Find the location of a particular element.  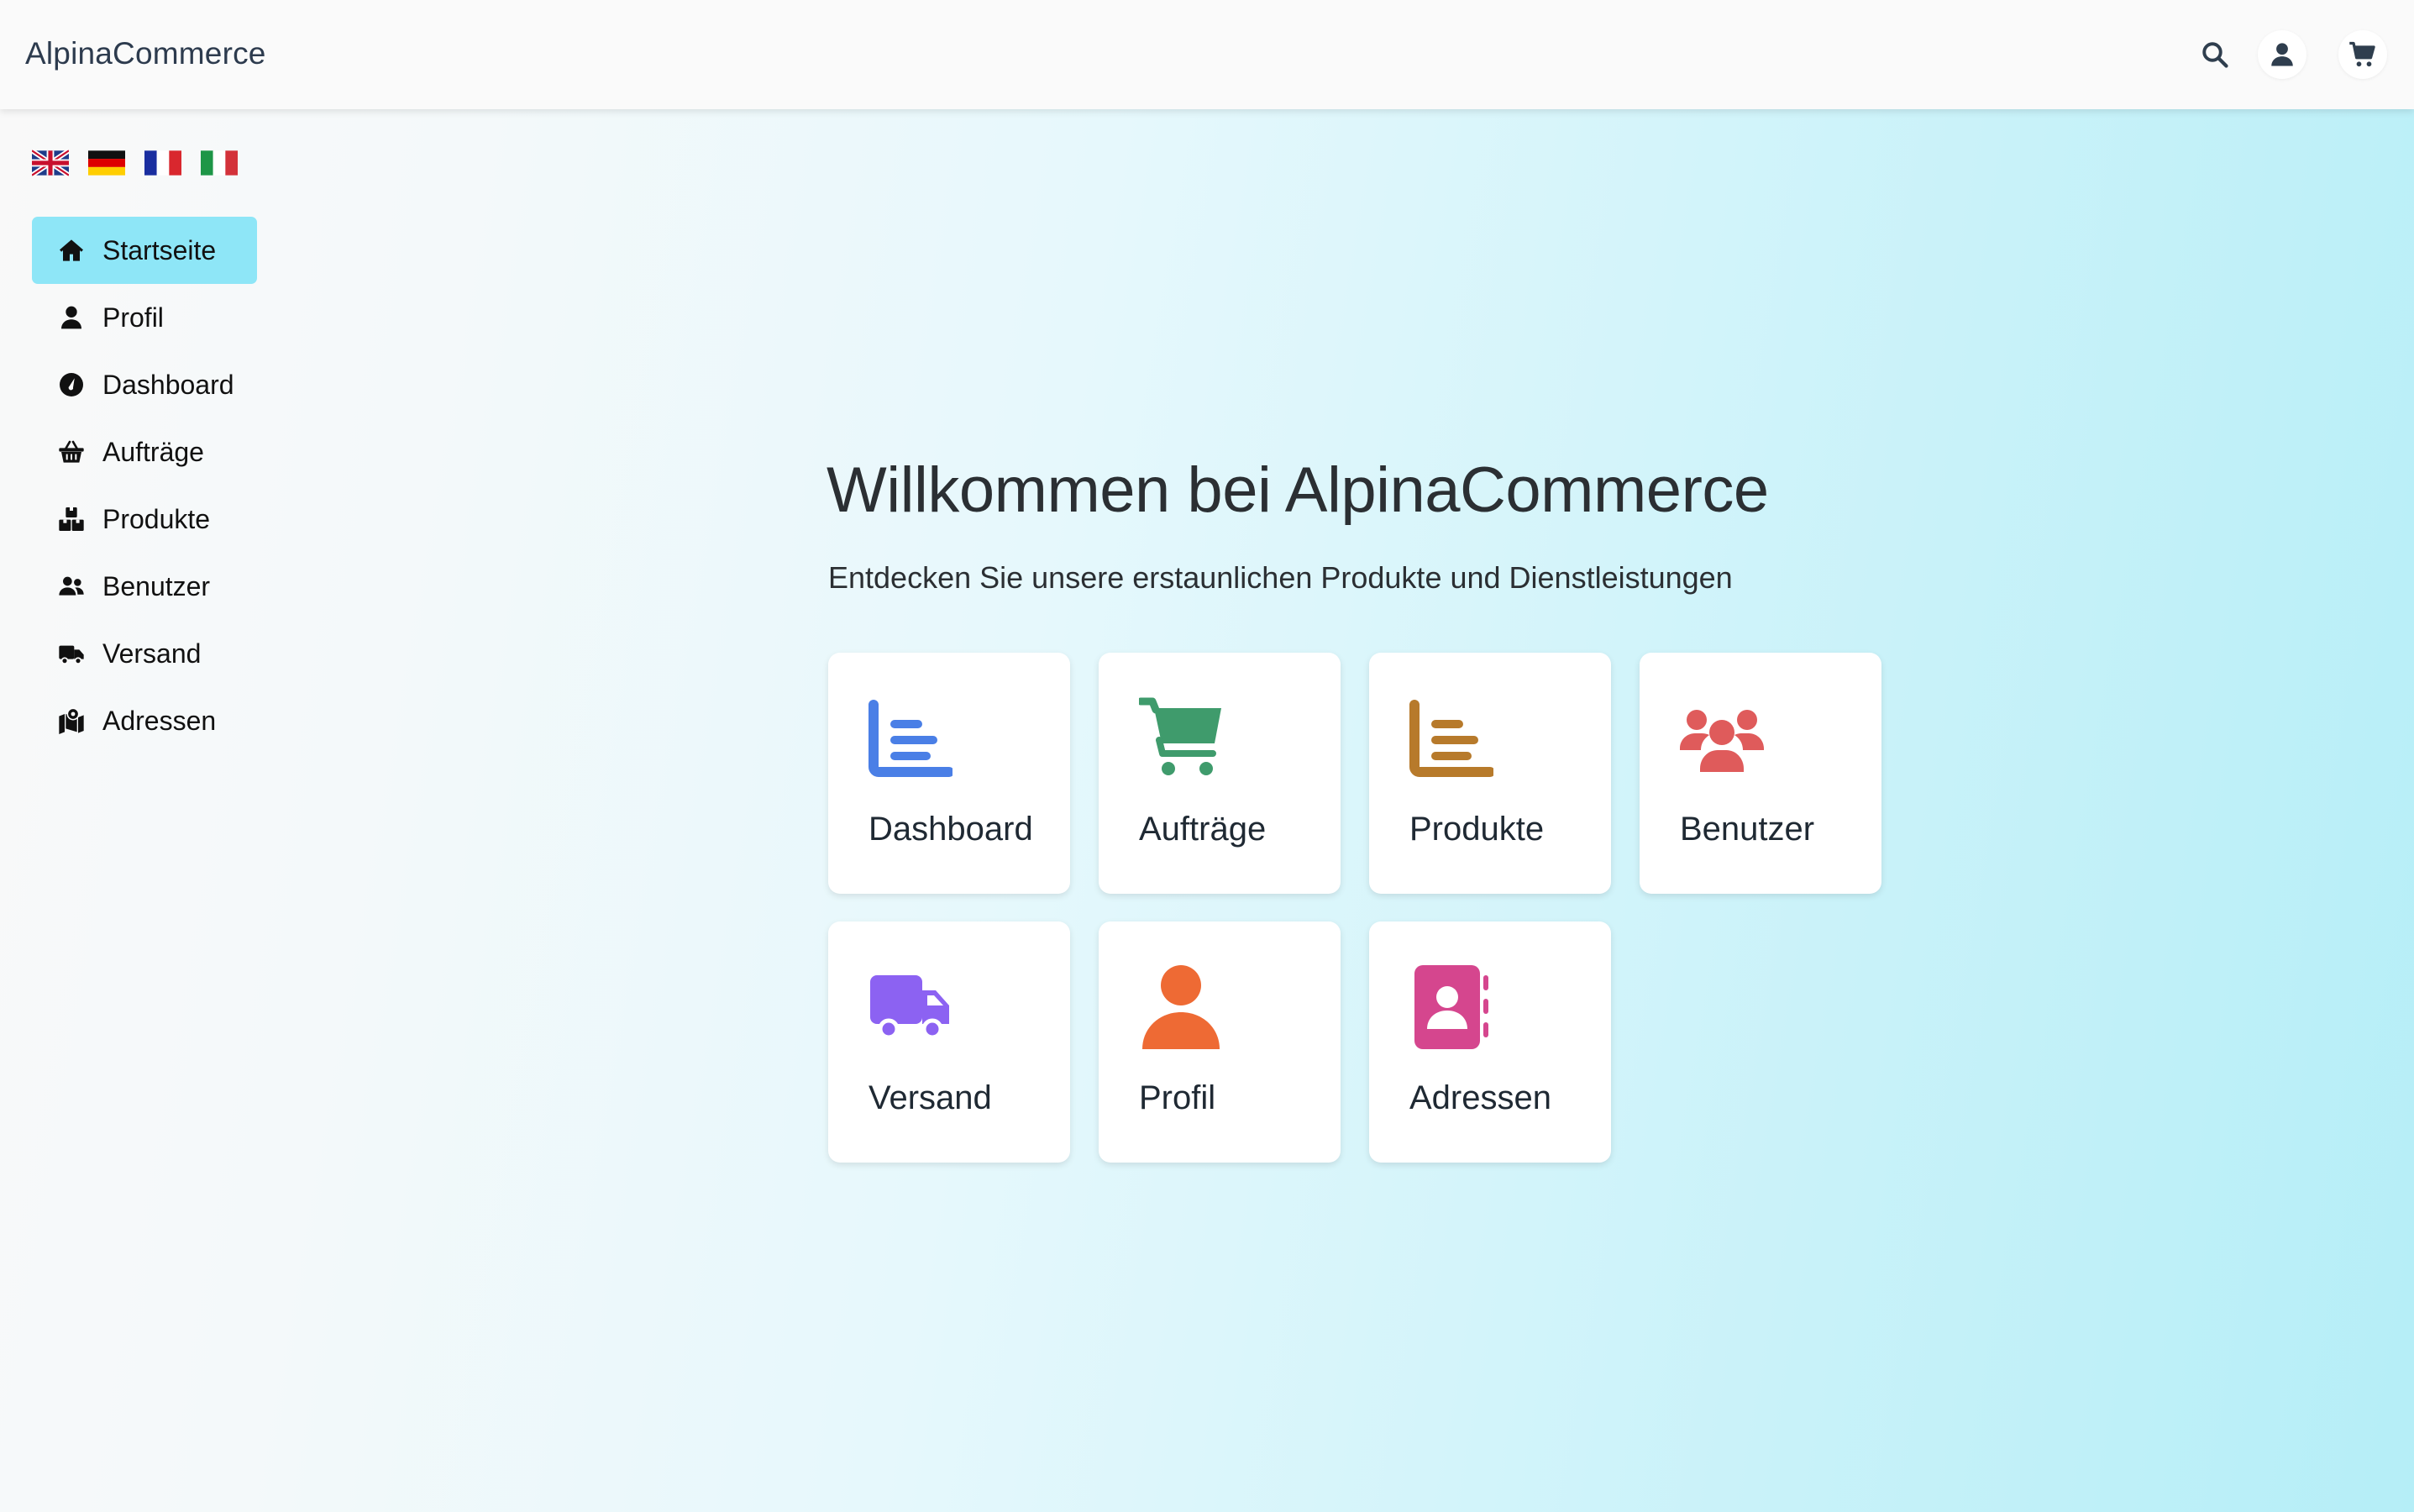

card-benutzer: Benutzer is located at coordinates (1760, 773).